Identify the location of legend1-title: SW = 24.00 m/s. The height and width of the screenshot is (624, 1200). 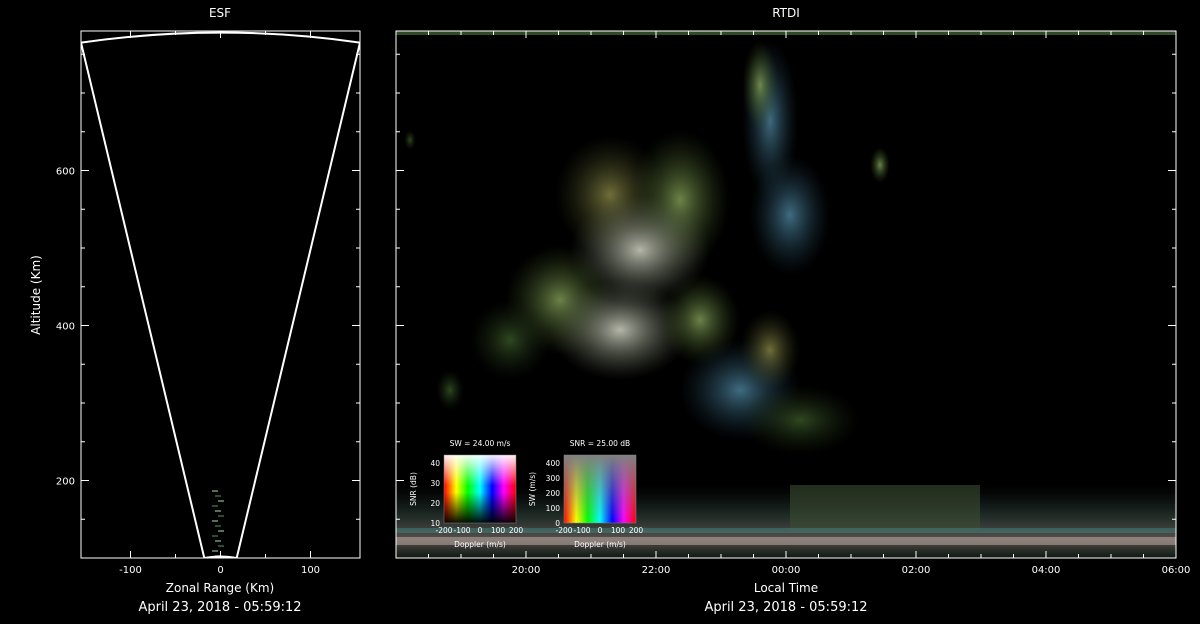
(480, 443).